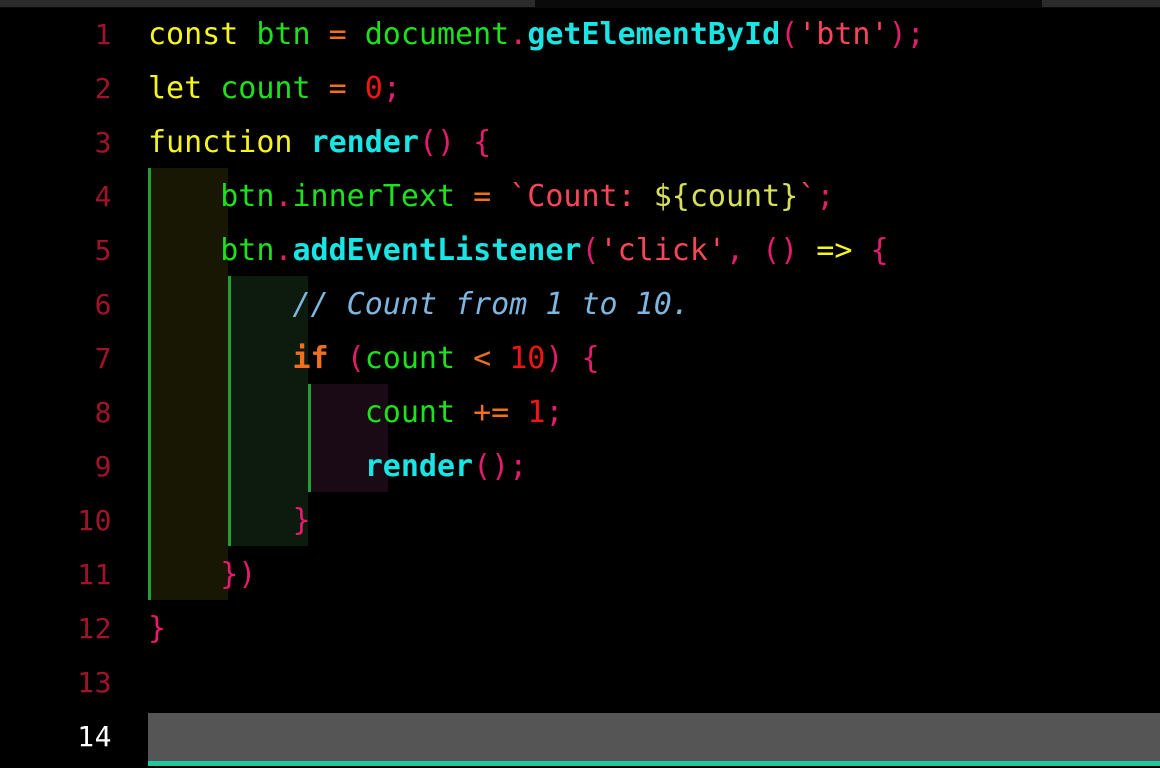 This screenshot has height=768, width=1160. Describe the element at coordinates (419, 305) in the screenshot. I see `line-content: // Count from 1 to 10.` at that location.